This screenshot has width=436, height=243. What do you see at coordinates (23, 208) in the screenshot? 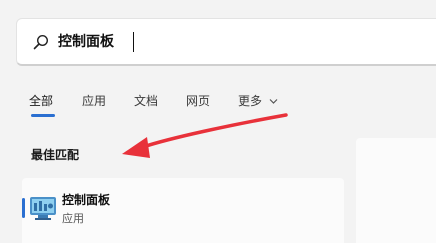
I see `selection-indicator` at bounding box center [23, 208].